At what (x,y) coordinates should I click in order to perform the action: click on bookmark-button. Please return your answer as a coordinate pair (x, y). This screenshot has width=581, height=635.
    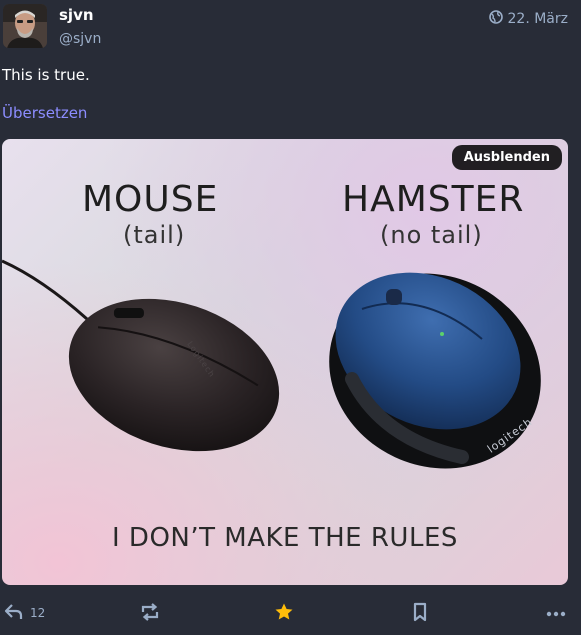
    Looking at the image, I should click on (420, 613).